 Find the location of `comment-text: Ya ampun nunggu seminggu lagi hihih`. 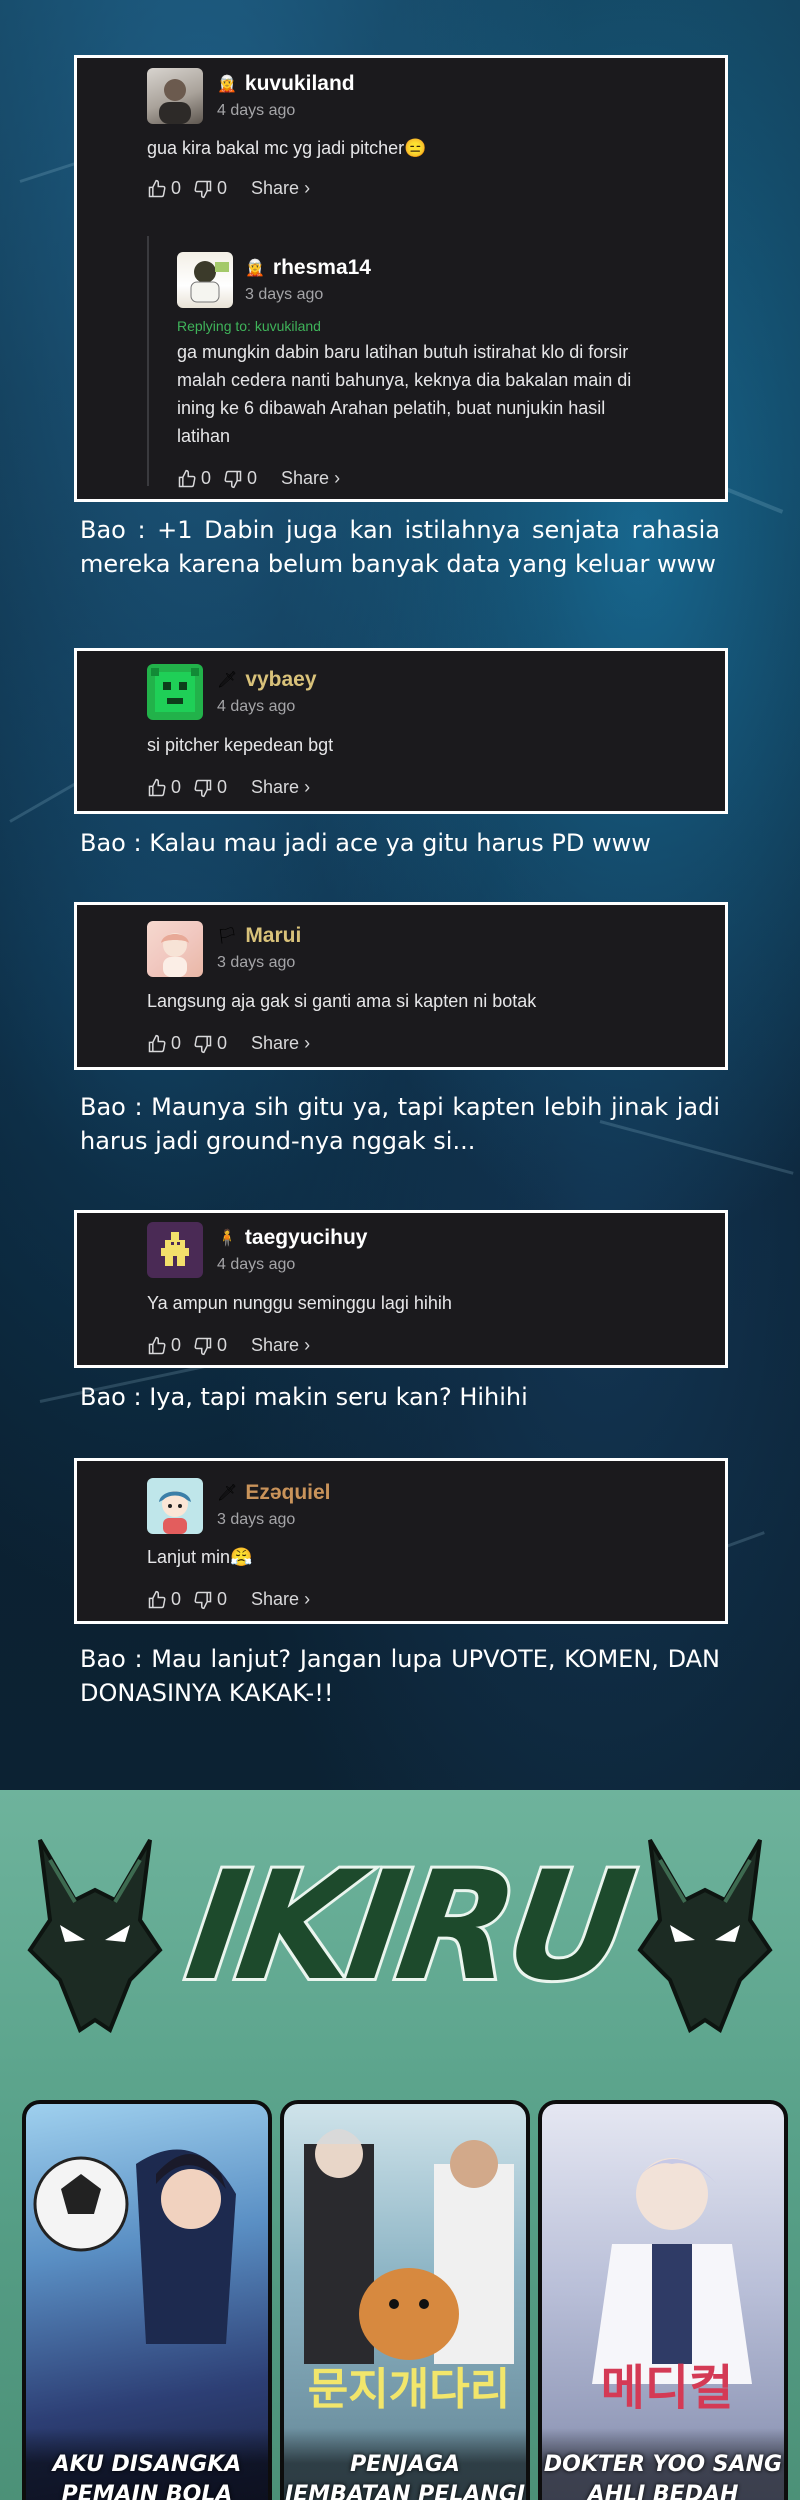

comment-text: Ya ampun nunggu seminggu lagi hihih is located at coordinates (299, 1303).